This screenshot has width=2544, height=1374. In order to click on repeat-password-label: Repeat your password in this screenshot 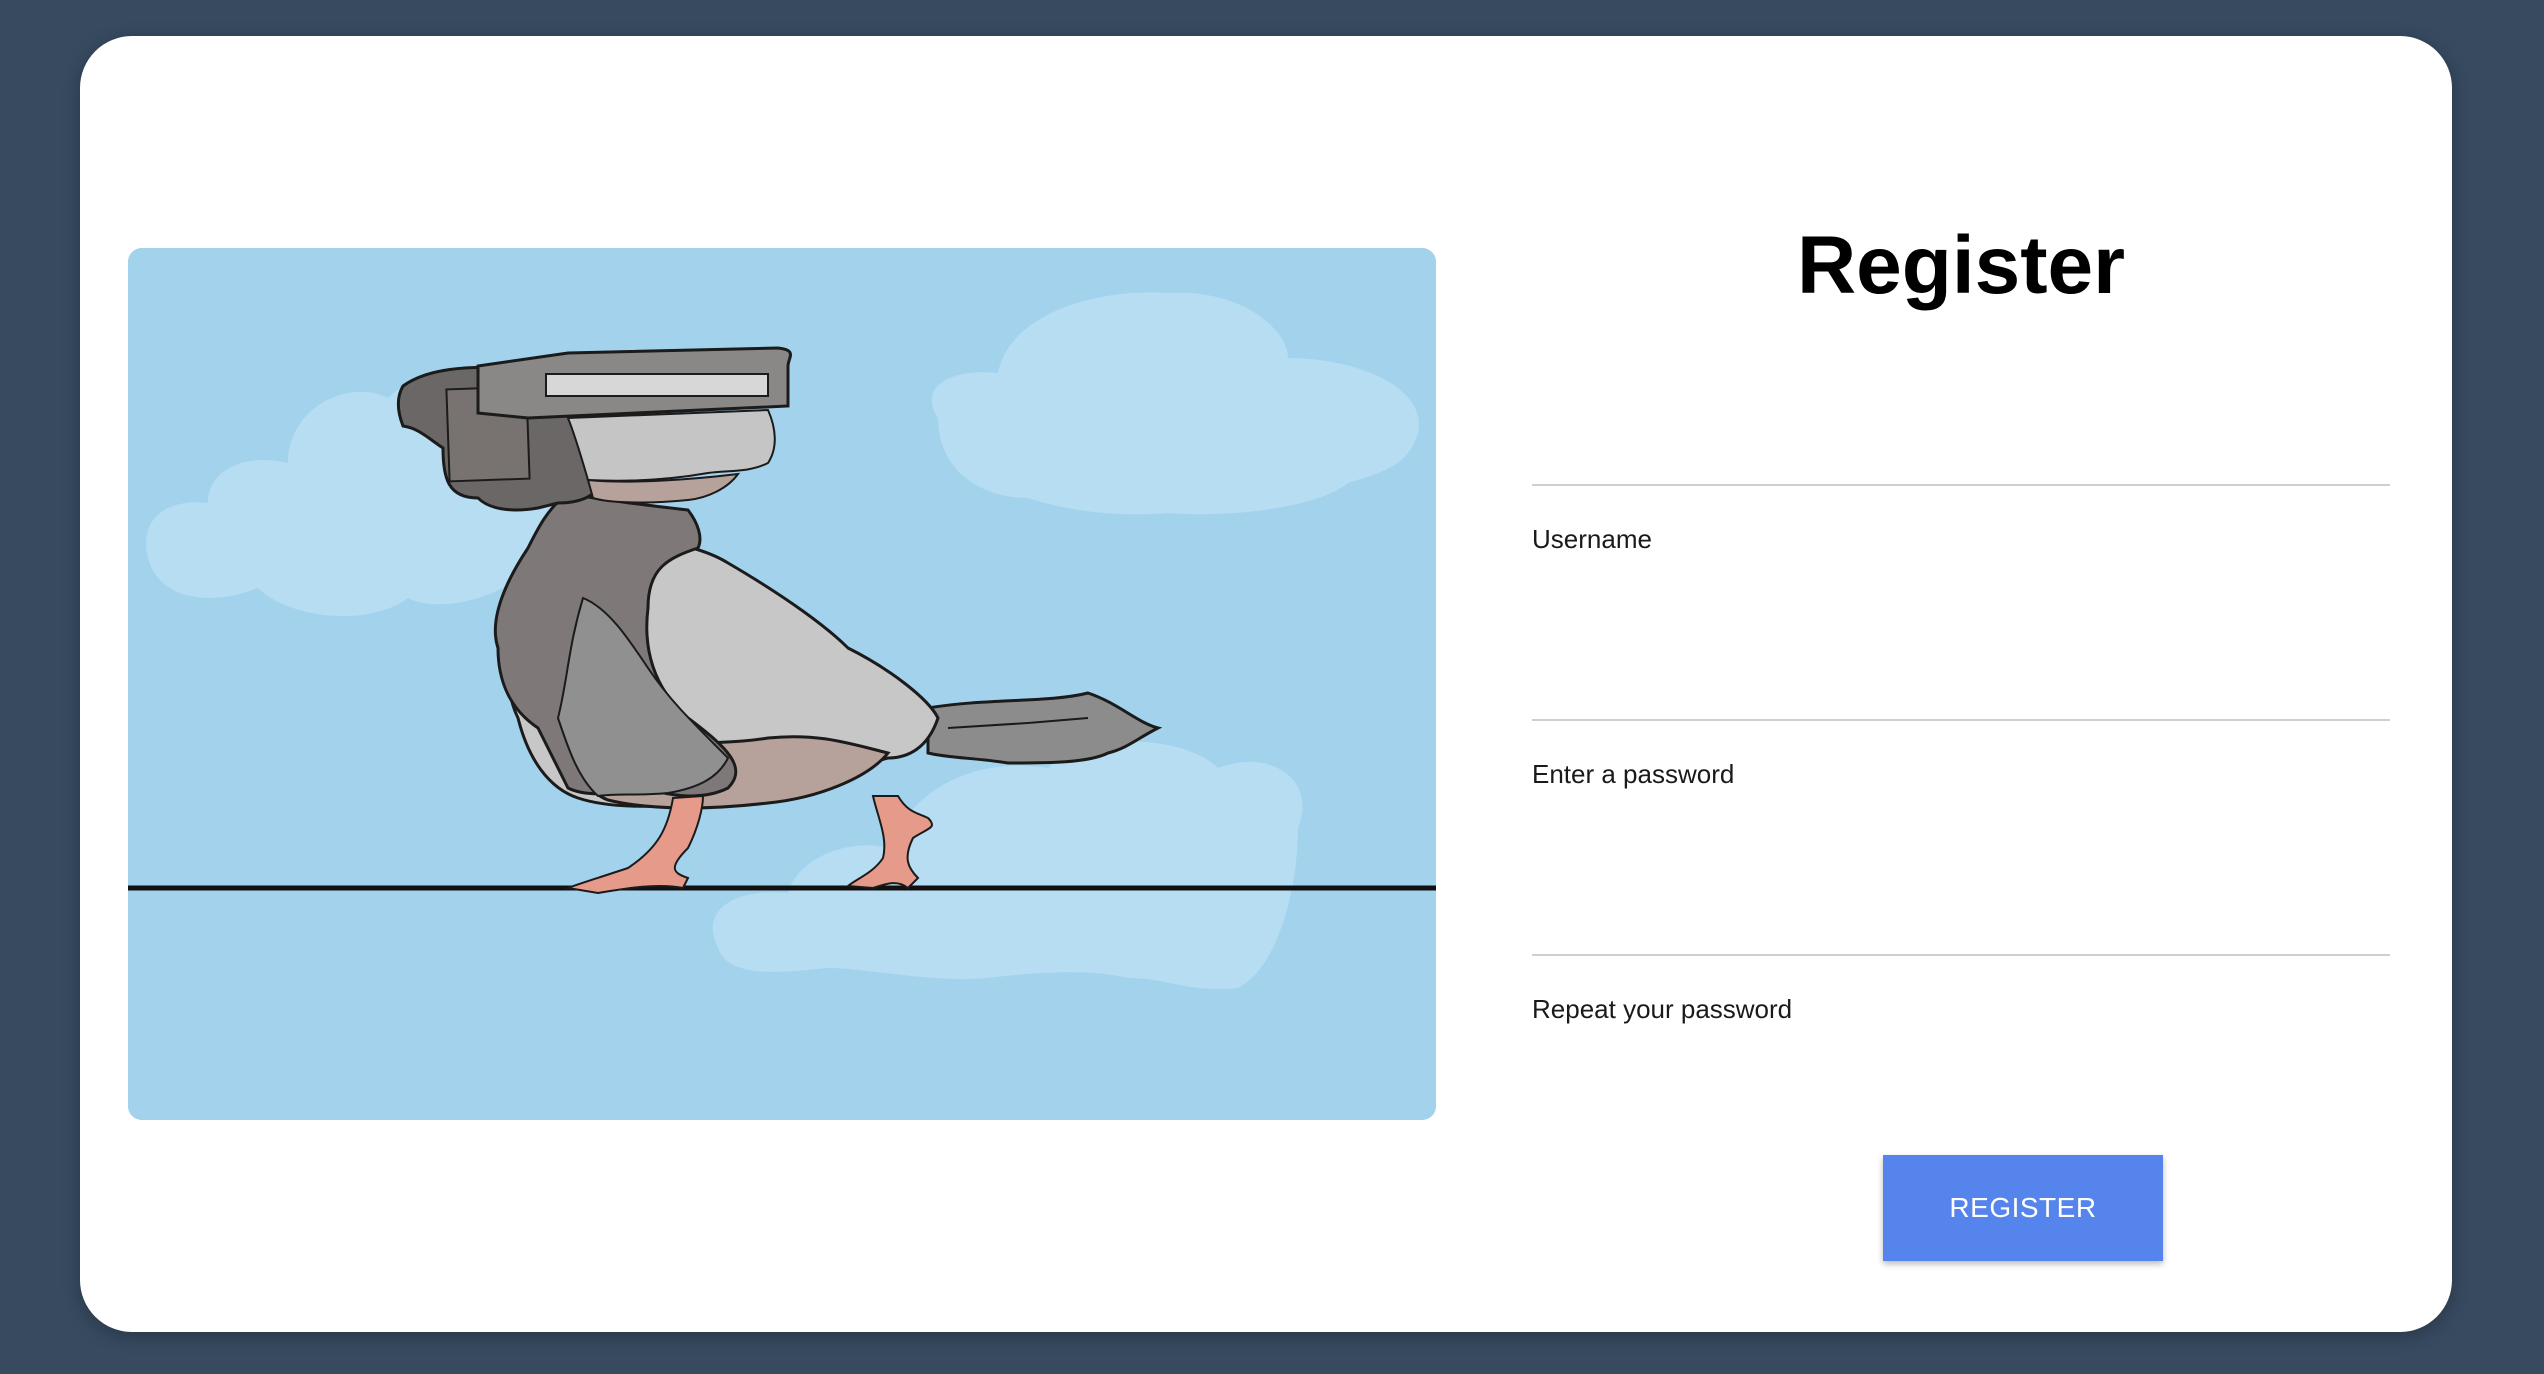, I will do `click(1662, 1009)`.